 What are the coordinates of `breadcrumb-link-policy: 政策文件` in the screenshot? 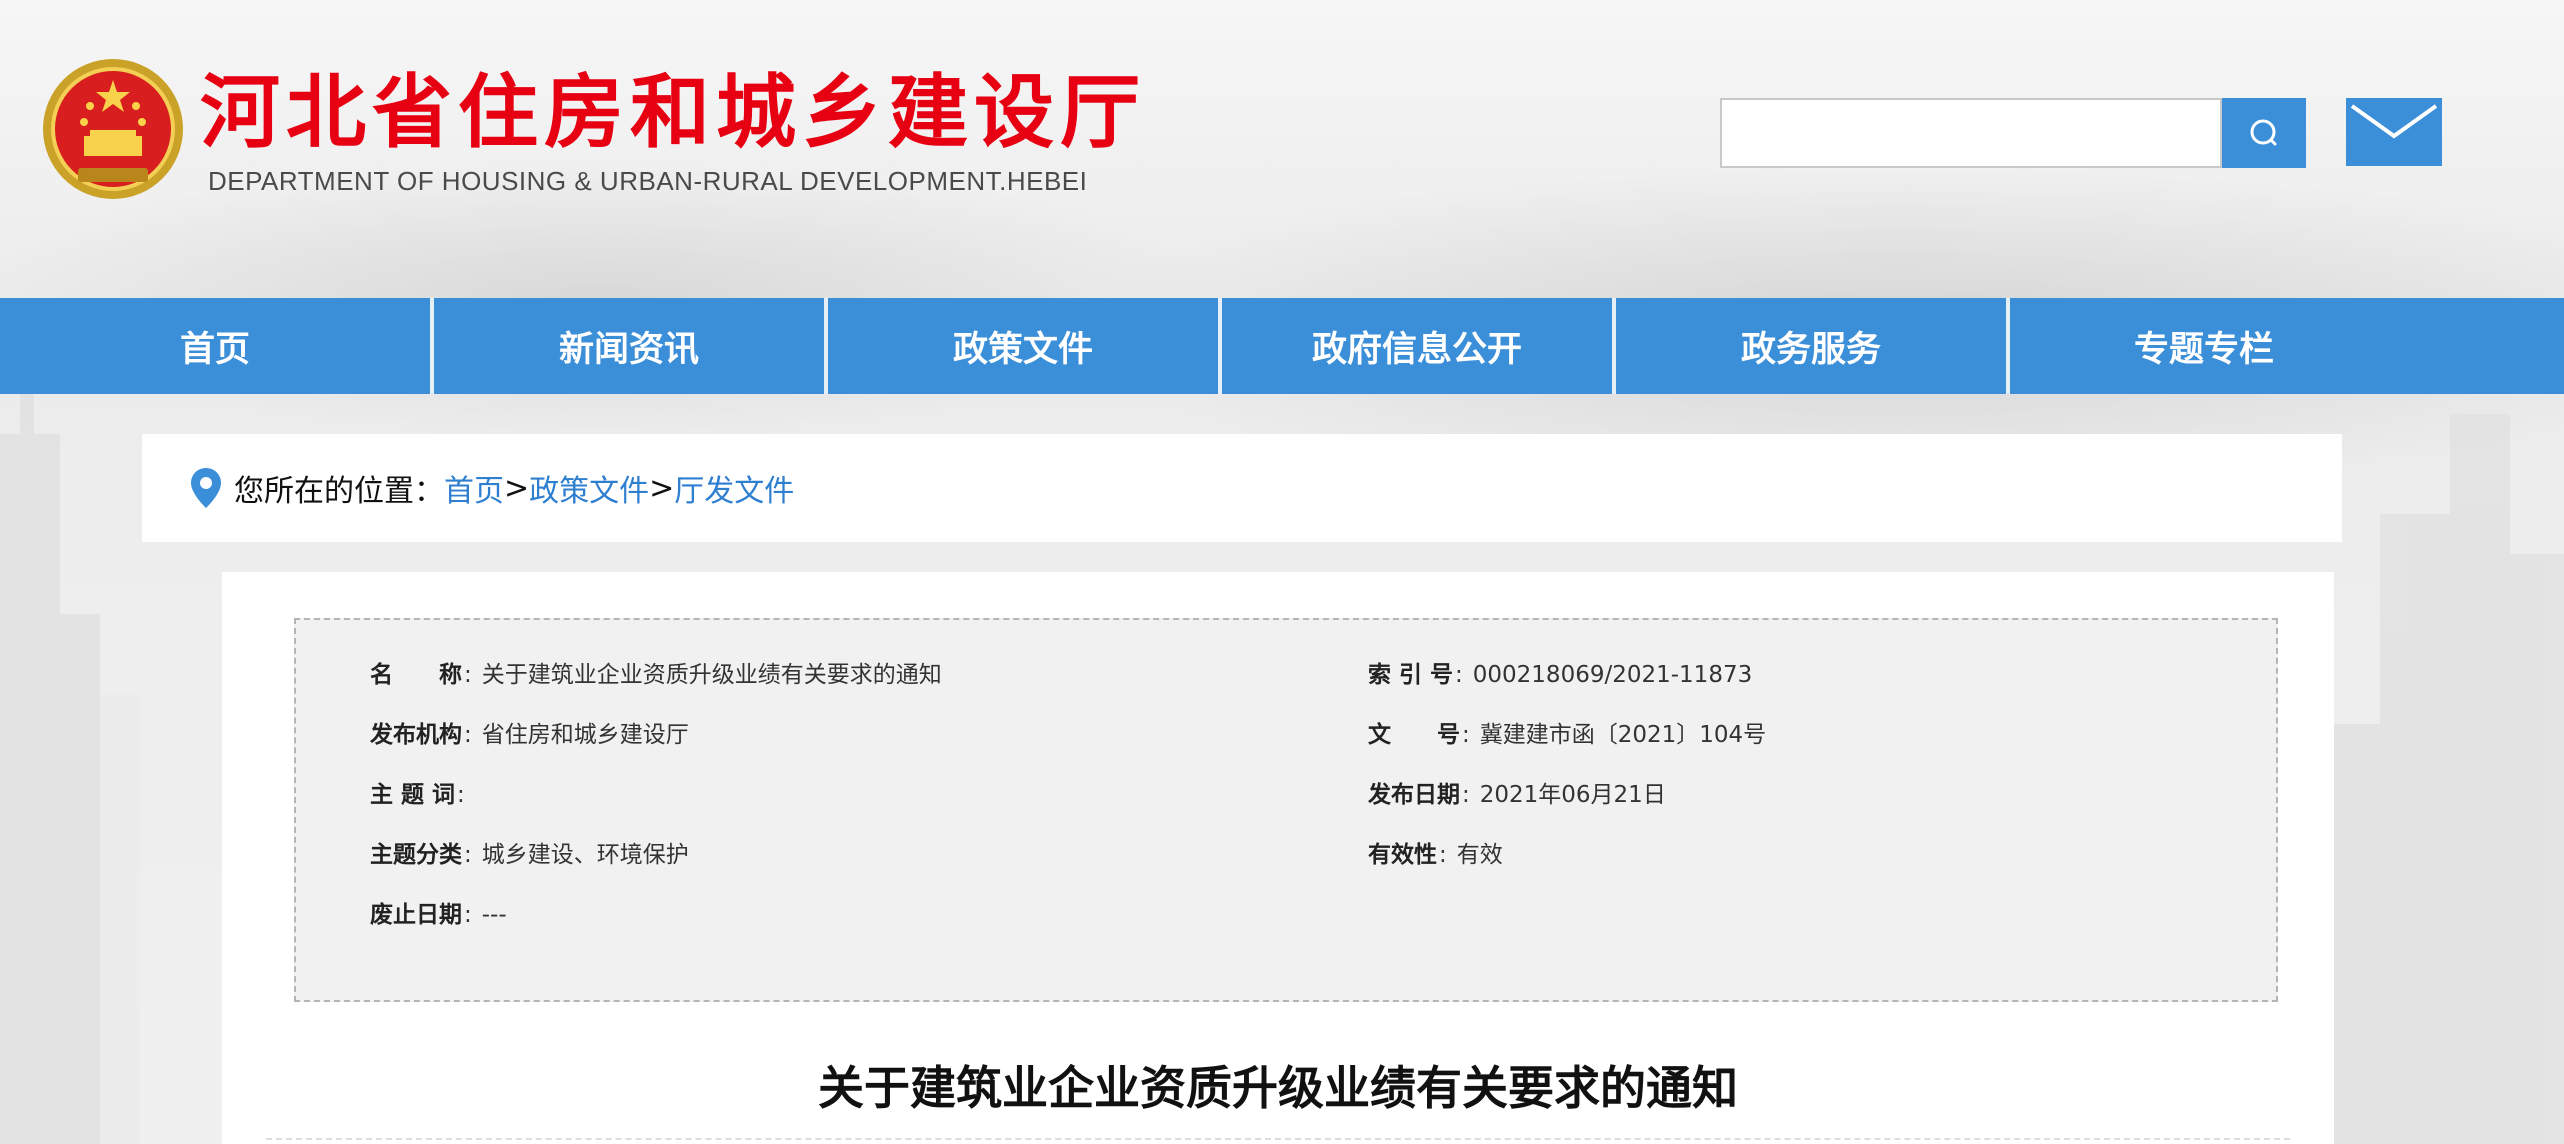 It's located at (589, 488).